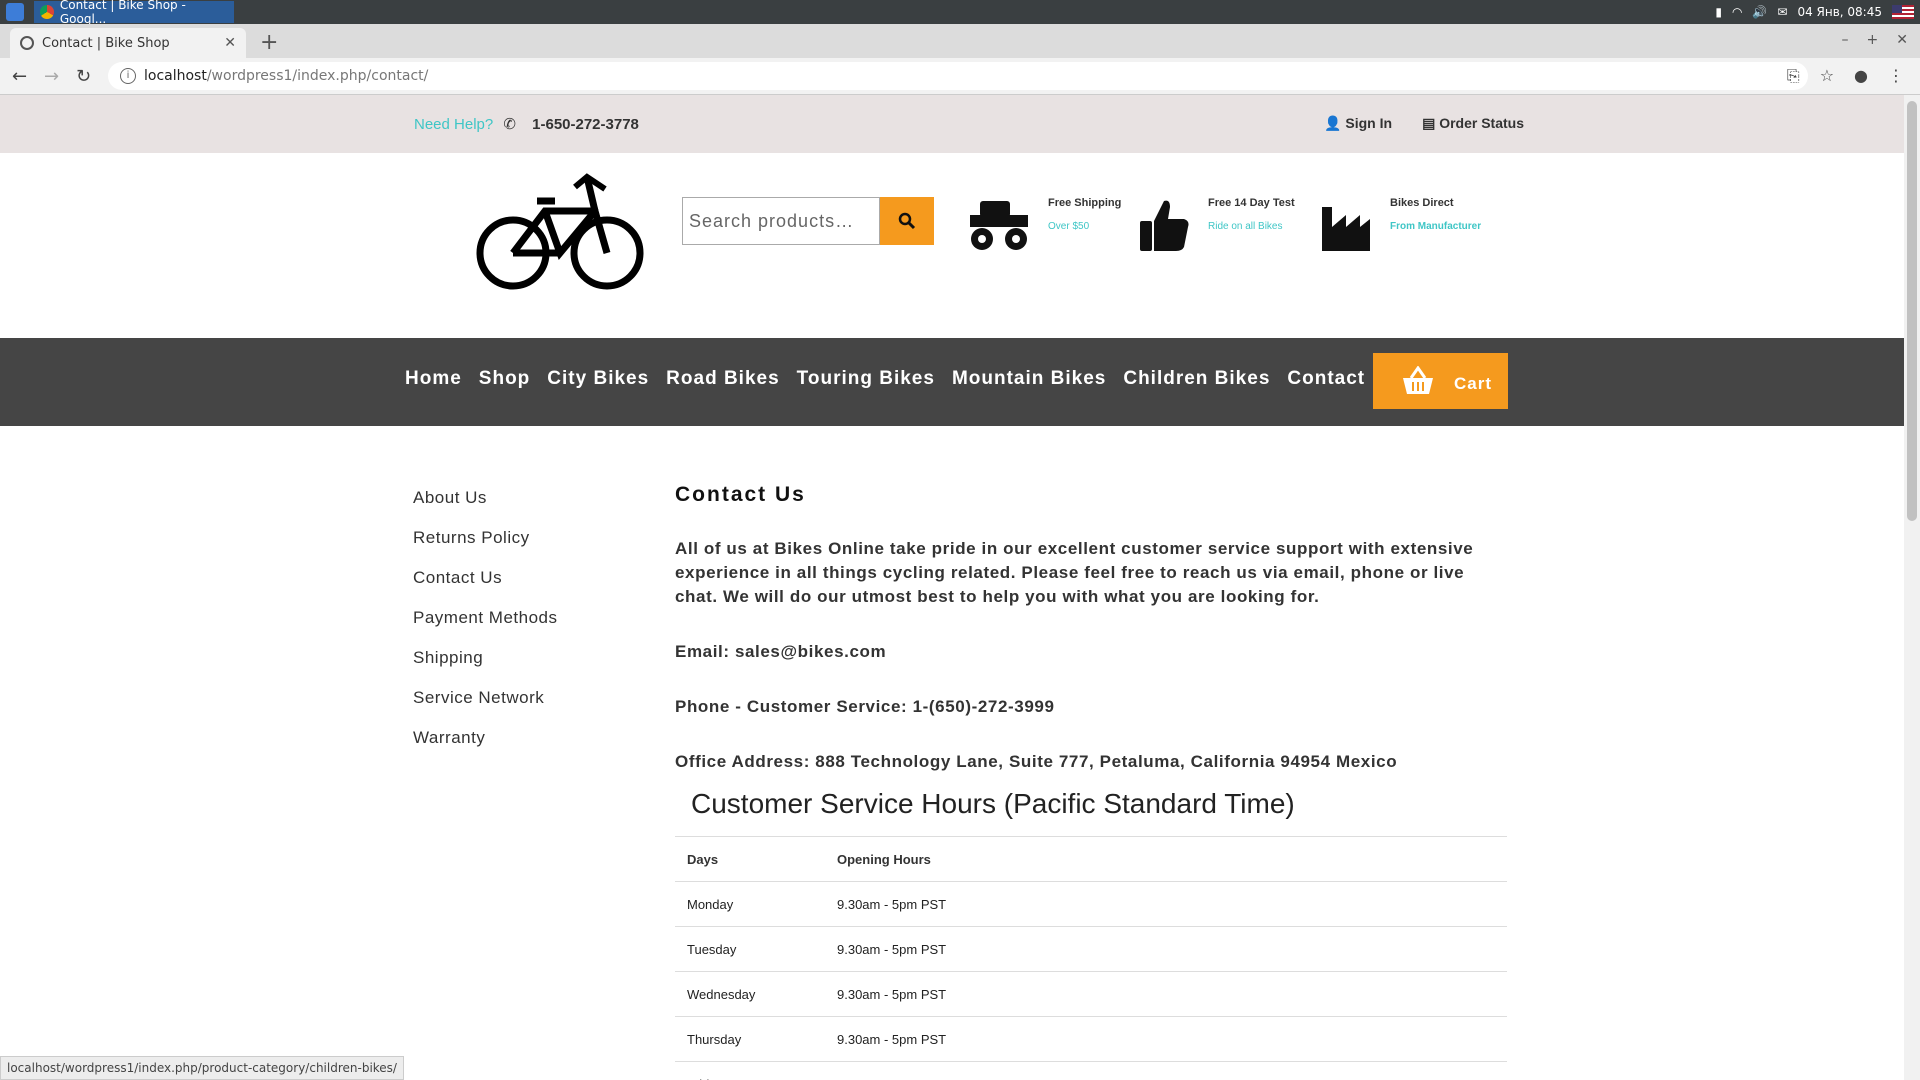 Image resolution: width=1920 pixels, height=1080 pixels. What do you see at coordinates (722, 379) in the screenshot?
I see `nav-road-bikes: Road Bikes` at bounding box center [722, 379].